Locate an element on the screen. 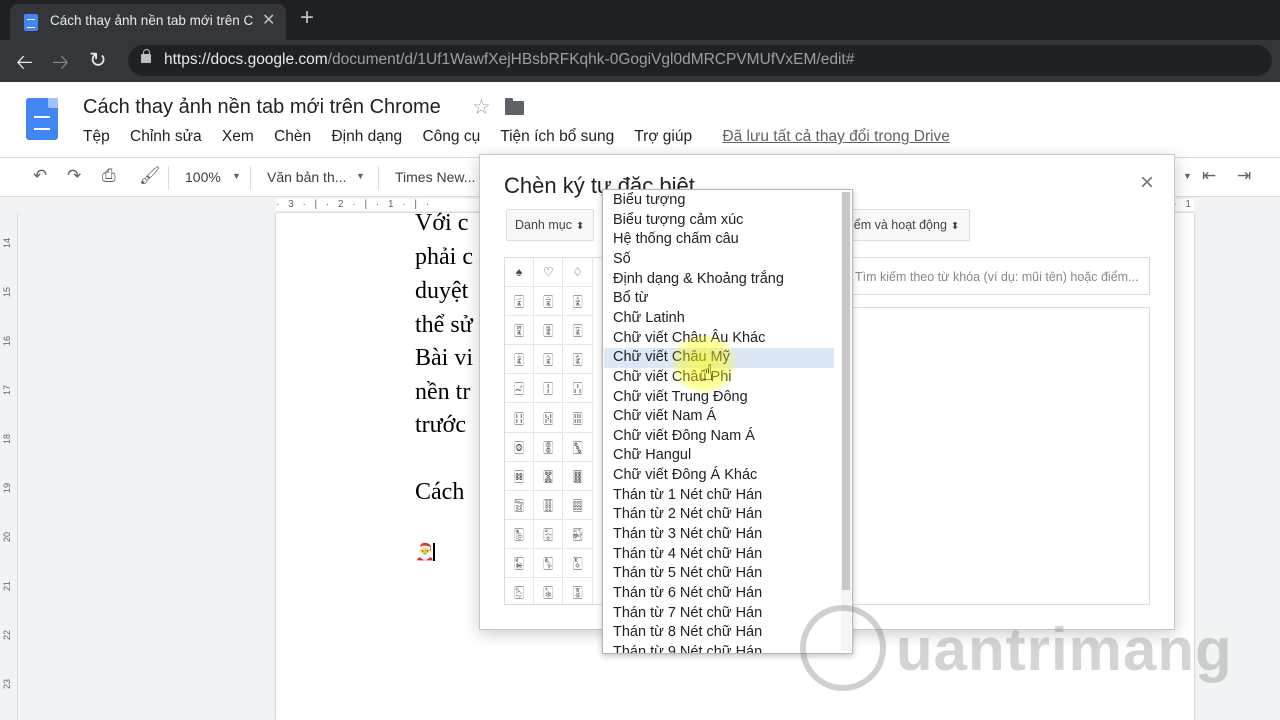 This screenshot has height=720, width=1280. character-grid: ♠ ♡ ♢ 🀇 🀈 🀉 🀊 🀋 🀌 🀍 🀎 🀏 🀐 🀑 🀒 🀓 🀔 🀕 🀙 🀚 🀛 🀜 🀝 🀞 🀟 🀠 🀡 🀢 🀣 🀤 🀥 🀦 🀧 🀨 🀩 🀪 is located at coordinates (554, 431).